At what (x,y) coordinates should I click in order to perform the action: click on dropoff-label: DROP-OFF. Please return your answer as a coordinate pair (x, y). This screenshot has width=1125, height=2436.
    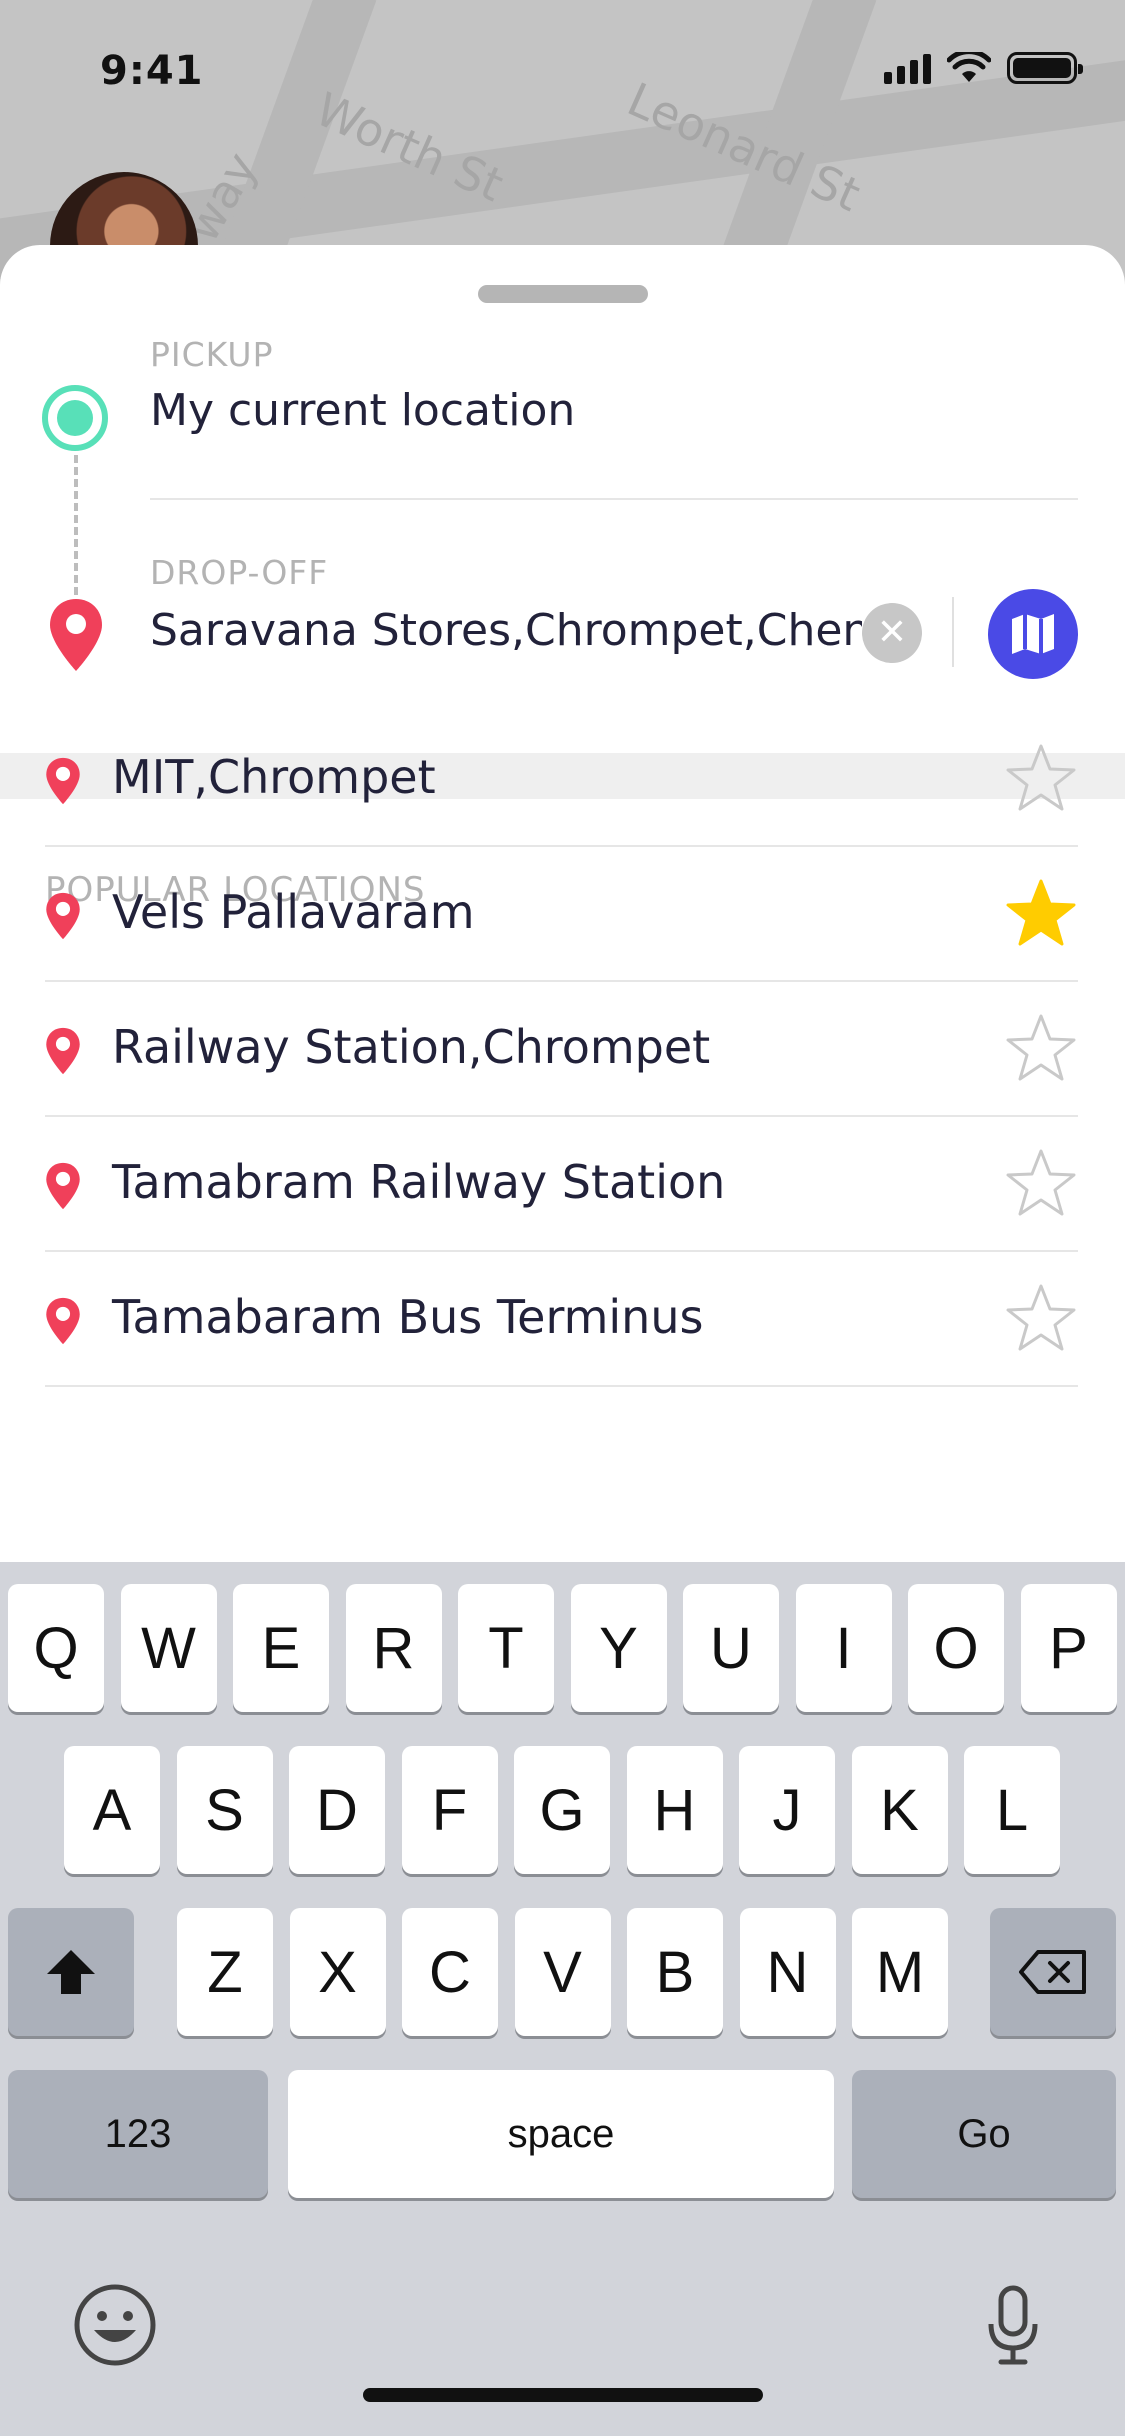
    Looking at the image, I should click on (239, 572).